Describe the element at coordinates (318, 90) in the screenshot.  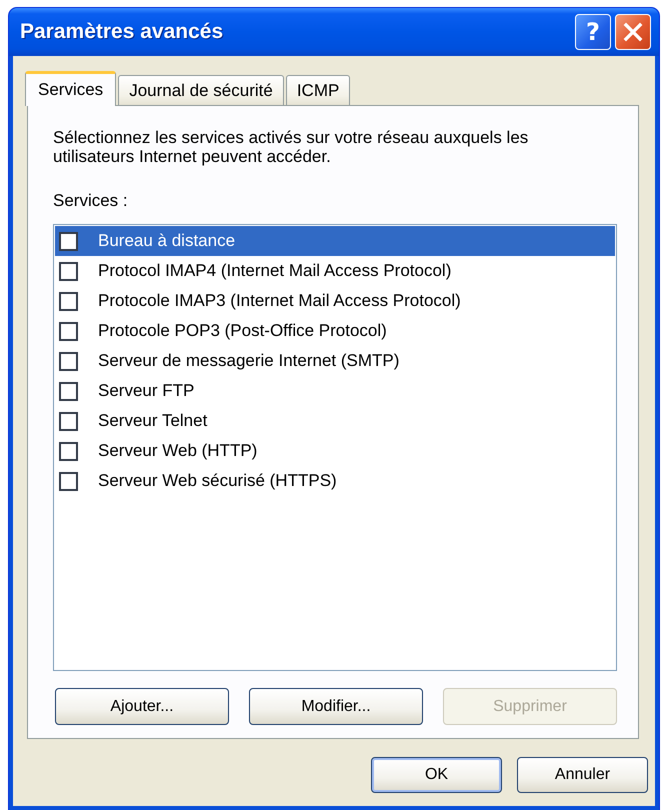
I see `tab: ICMP` at that location.